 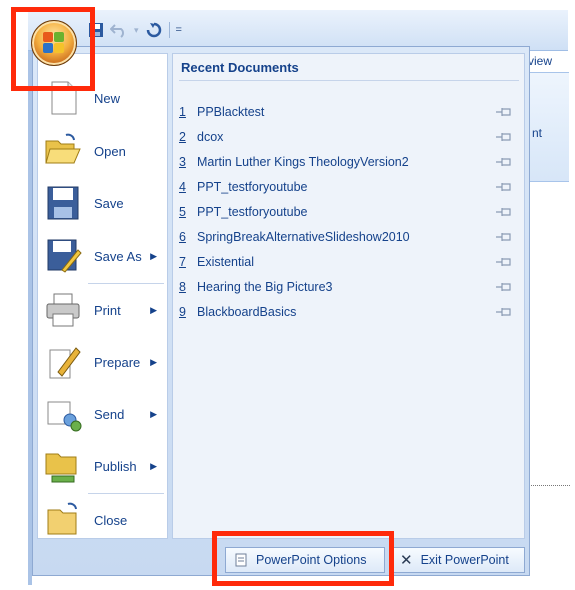 I want to click on recent-document-name: PPBlacktest, so click(x=231, y=112).